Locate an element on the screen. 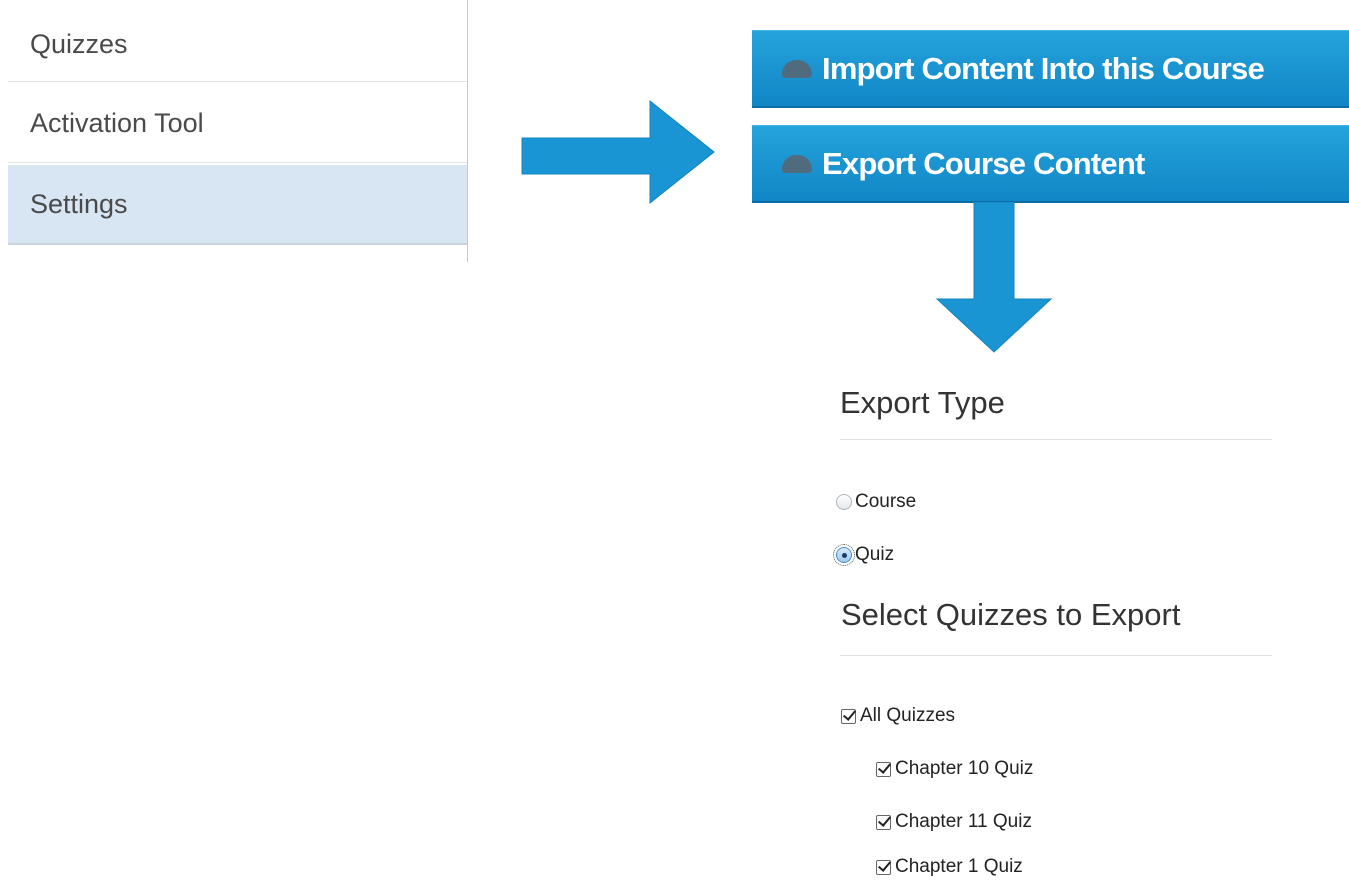 The width and height of the screenshot is (1349, 881). nav-item-label: Quizzes is located at coordinates (79, 44).